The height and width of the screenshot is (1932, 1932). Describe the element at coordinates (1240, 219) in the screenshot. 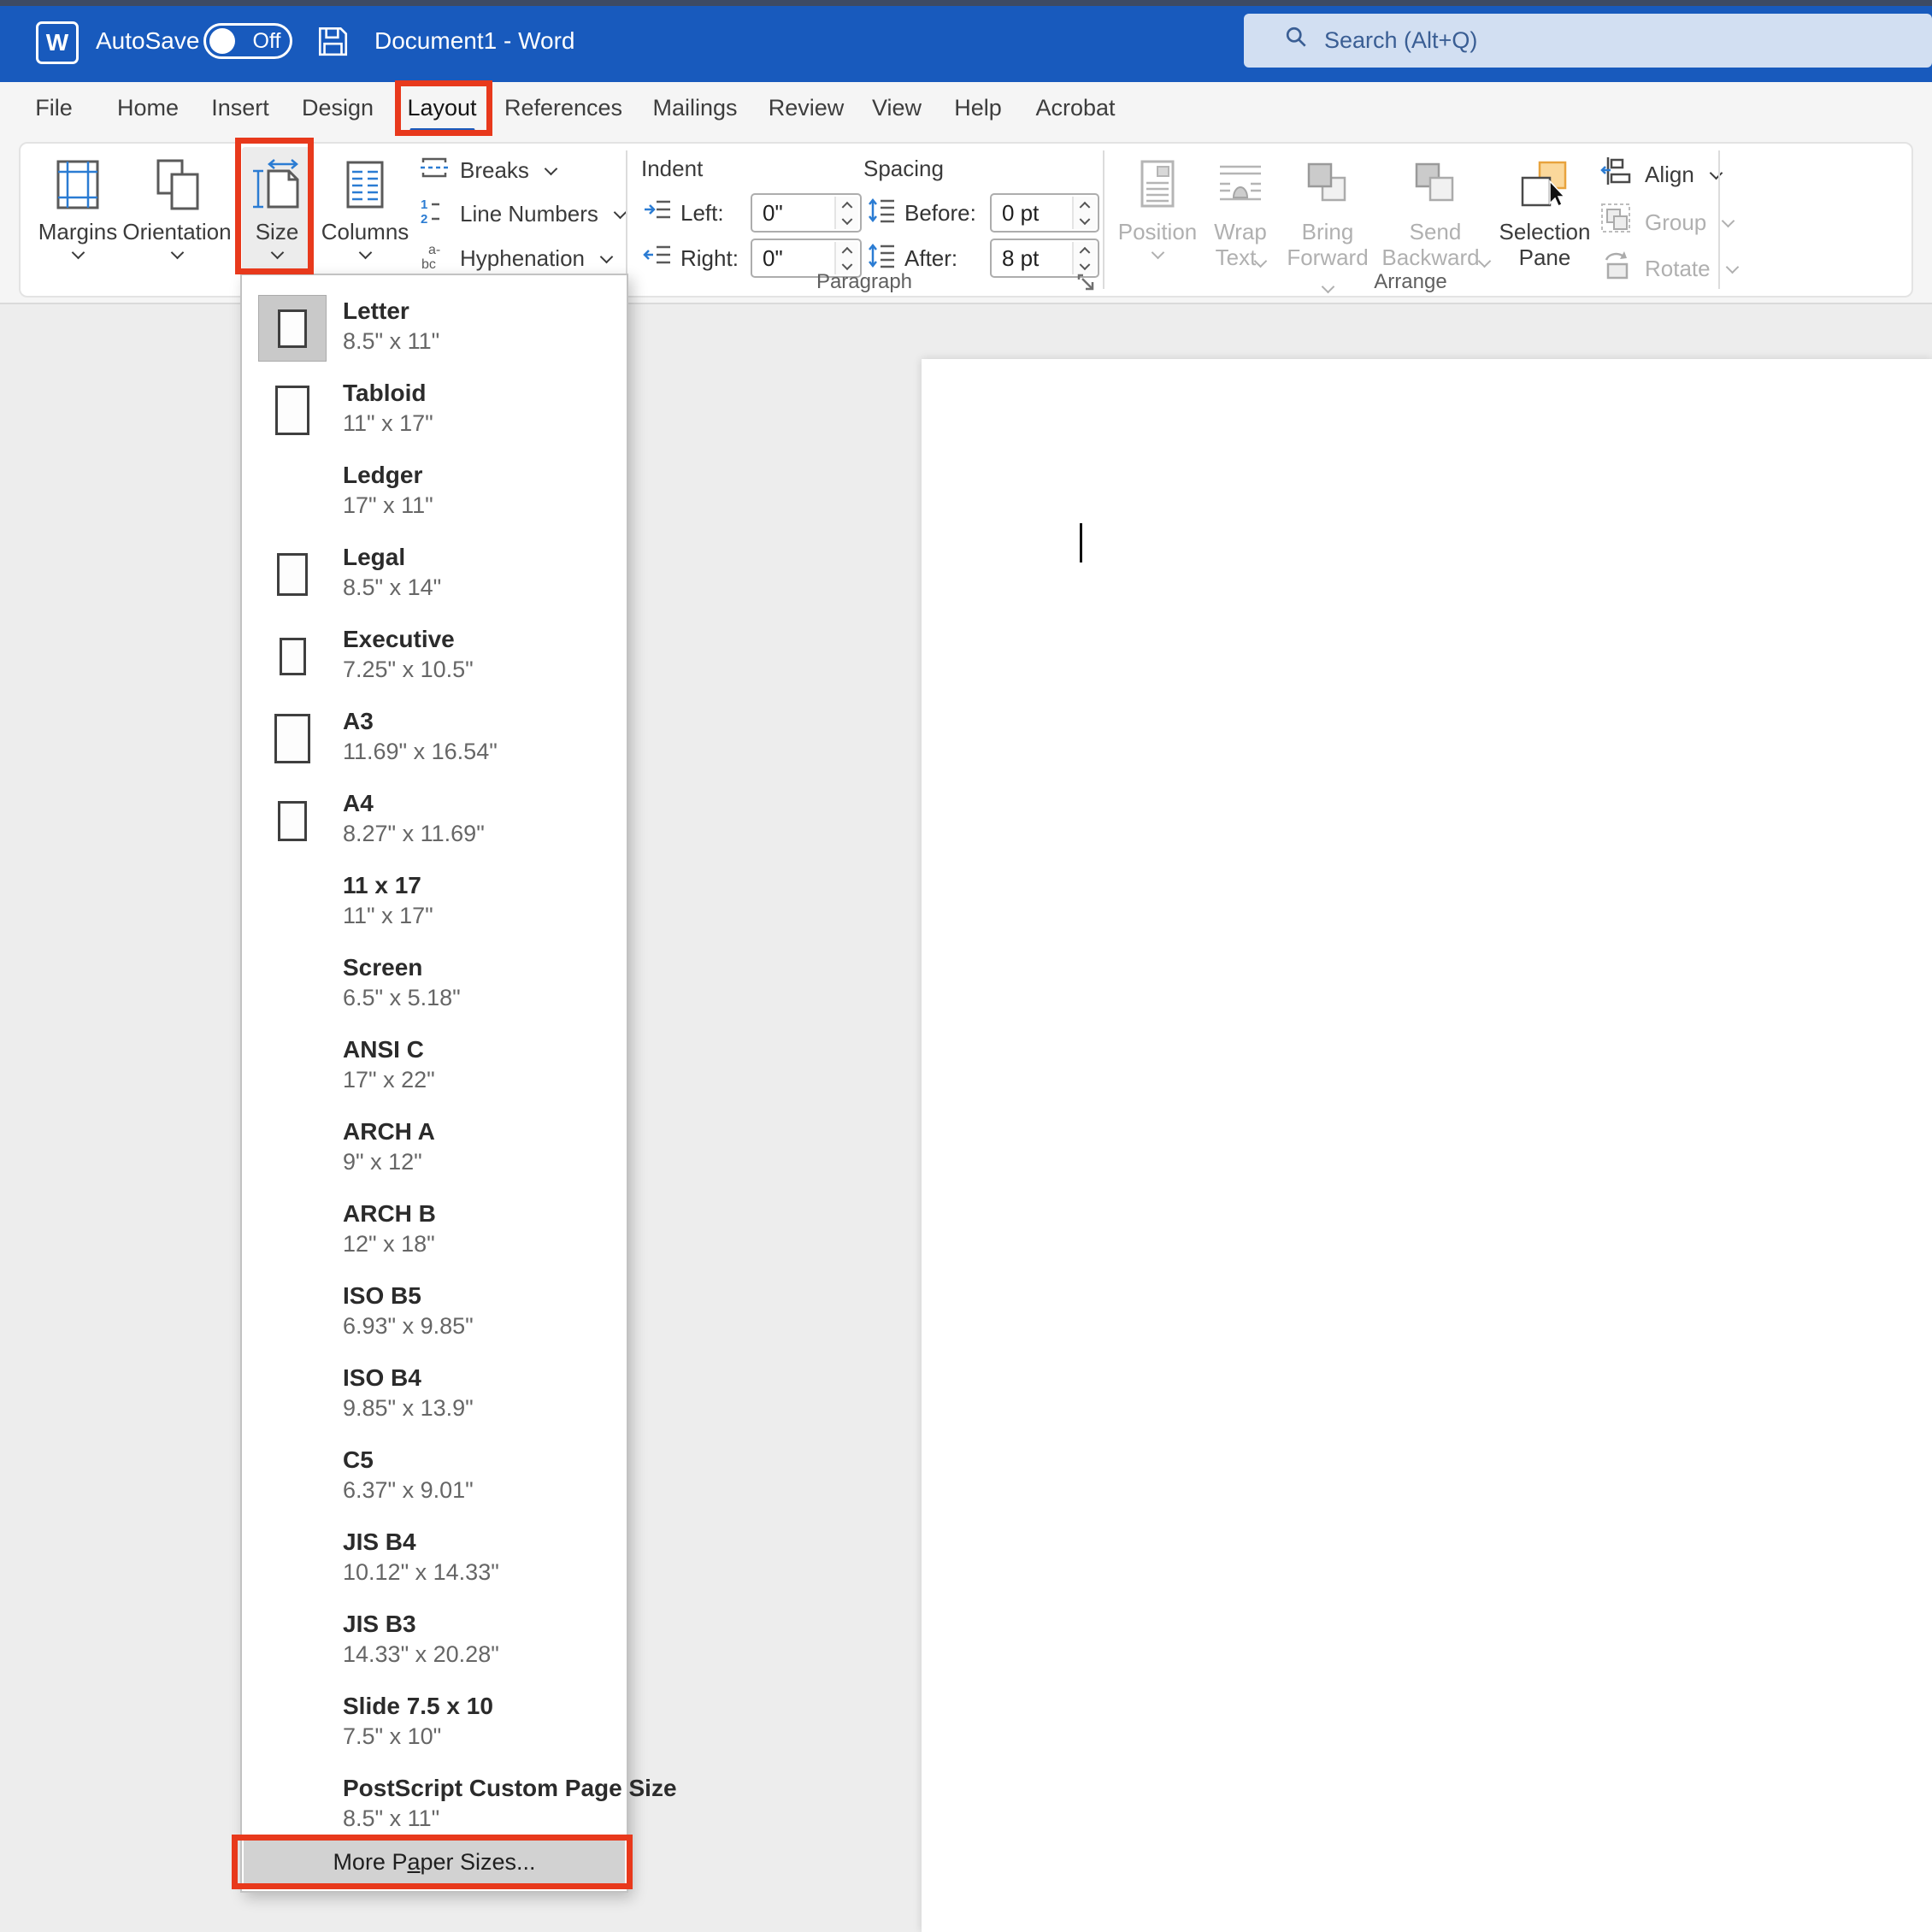

I see `wrap-text-button: Wrap Text` at that location.